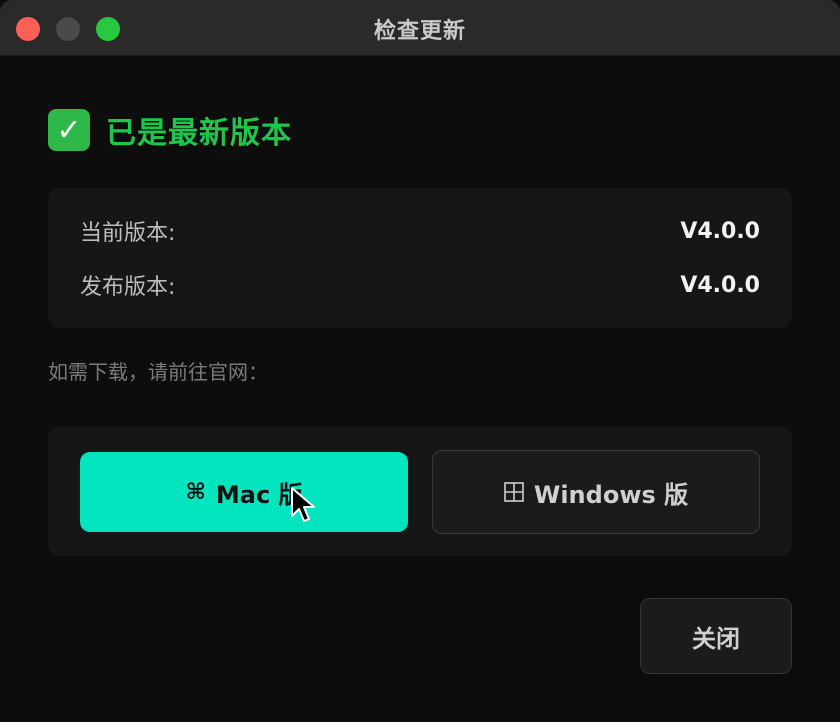 Image resolution: width=840 pixels, height=722 pixels. I want to click on current-version-row: 当前版本: V4.0.0, so click(420, 231).